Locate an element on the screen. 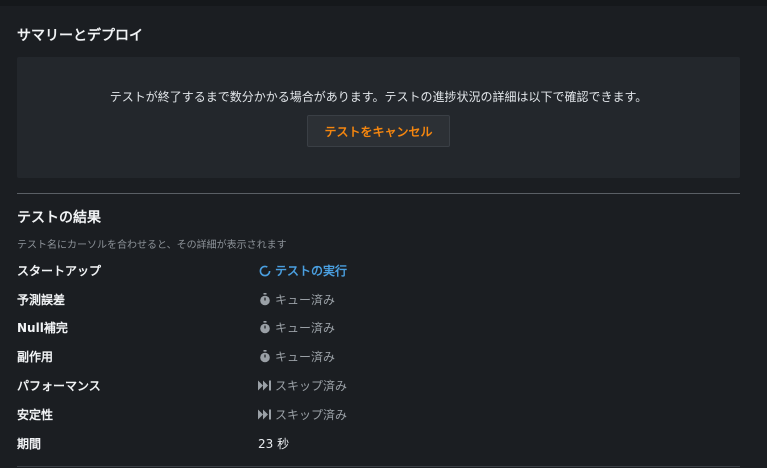 This screenshot has width=767, height=468. divider is located at coordinates (378, 193).